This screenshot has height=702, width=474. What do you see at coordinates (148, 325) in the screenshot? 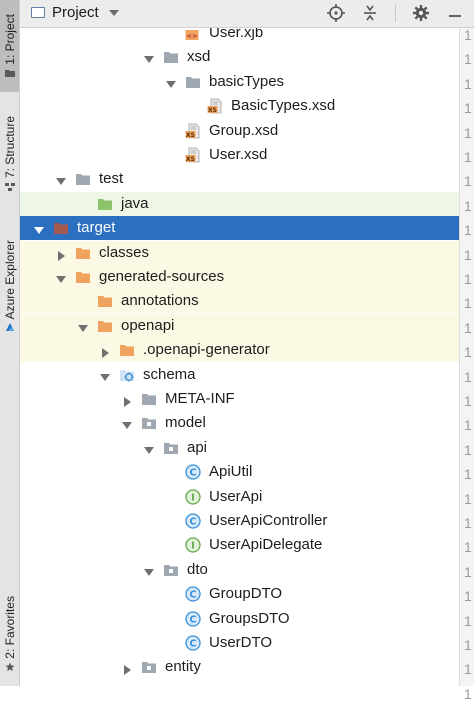
I see `tree-row-label: openapi` at bounding box center [148, 325].